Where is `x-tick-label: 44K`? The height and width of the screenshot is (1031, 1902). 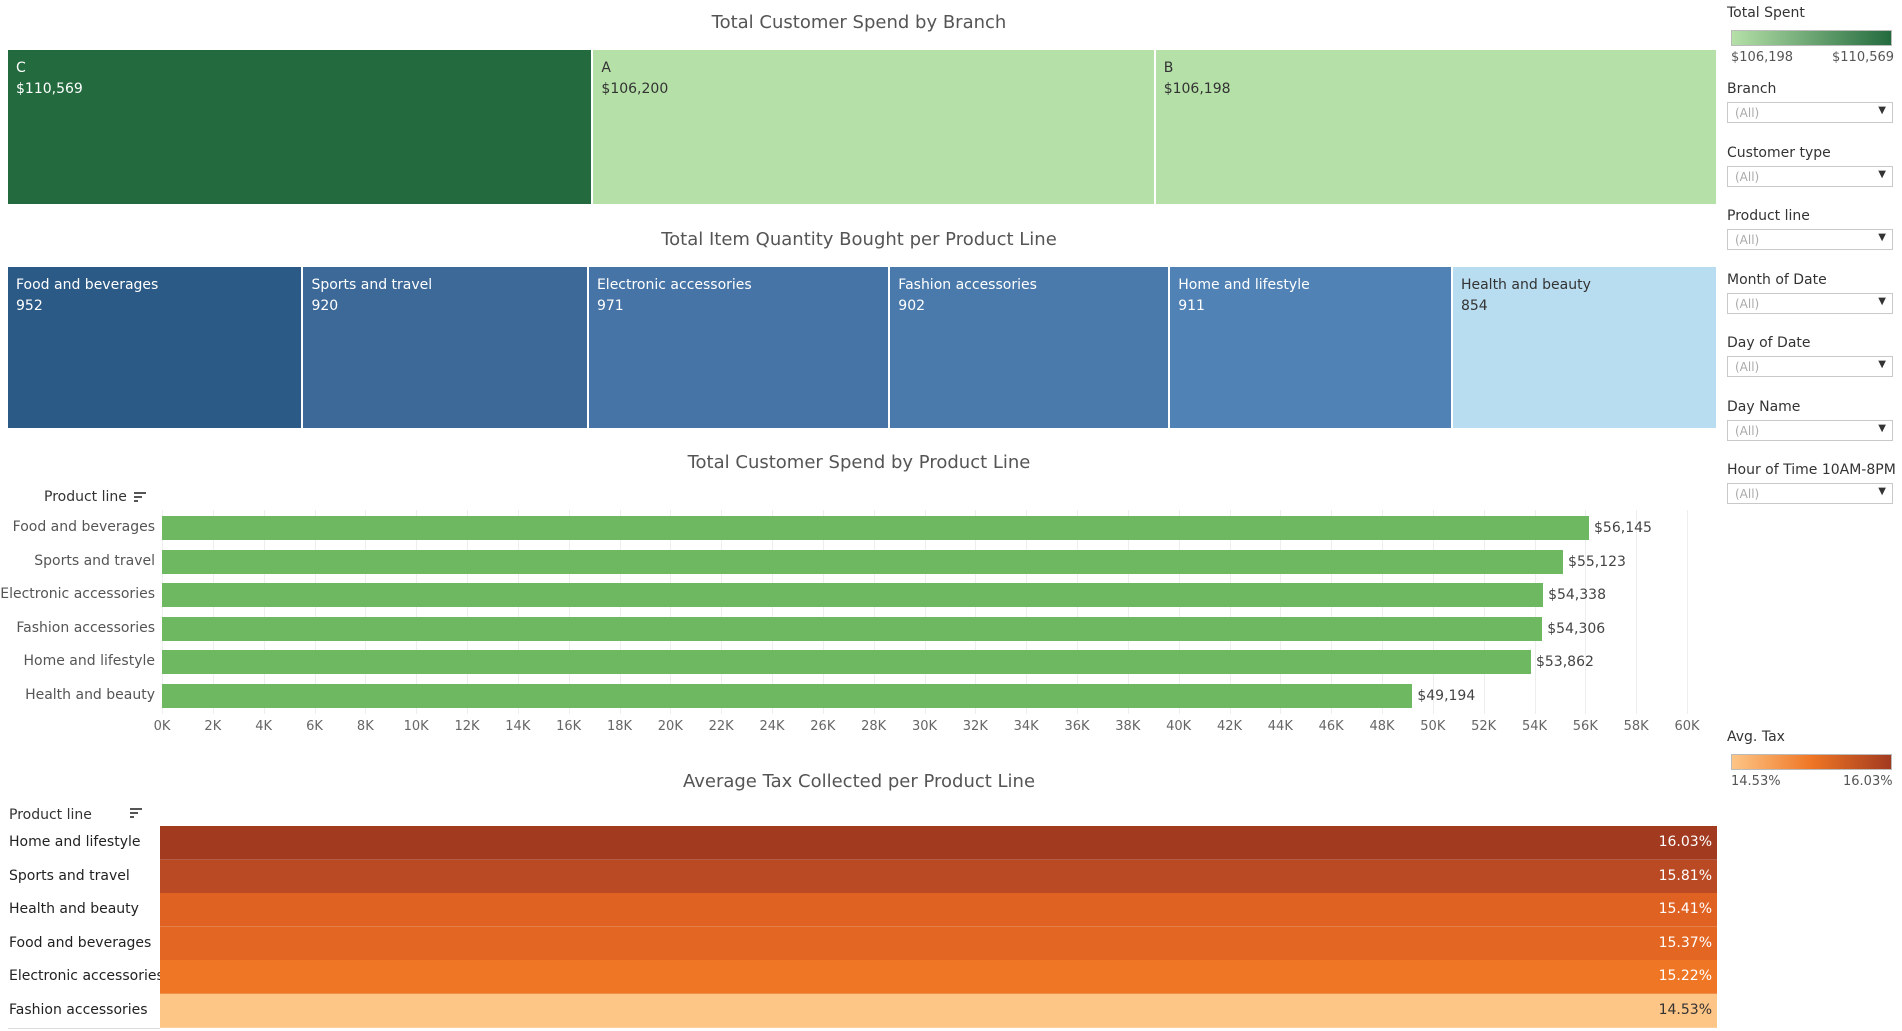 x-tick-label: 44K is located at coordinates (1280, 726).